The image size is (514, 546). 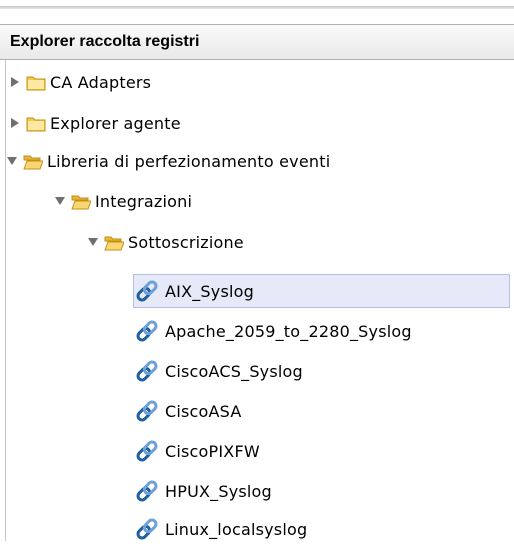 What do you see at coordinates (101, 82) in the screenshot?
I see `tree-node-label: CA Adapters` at bounding box center [101, 82].